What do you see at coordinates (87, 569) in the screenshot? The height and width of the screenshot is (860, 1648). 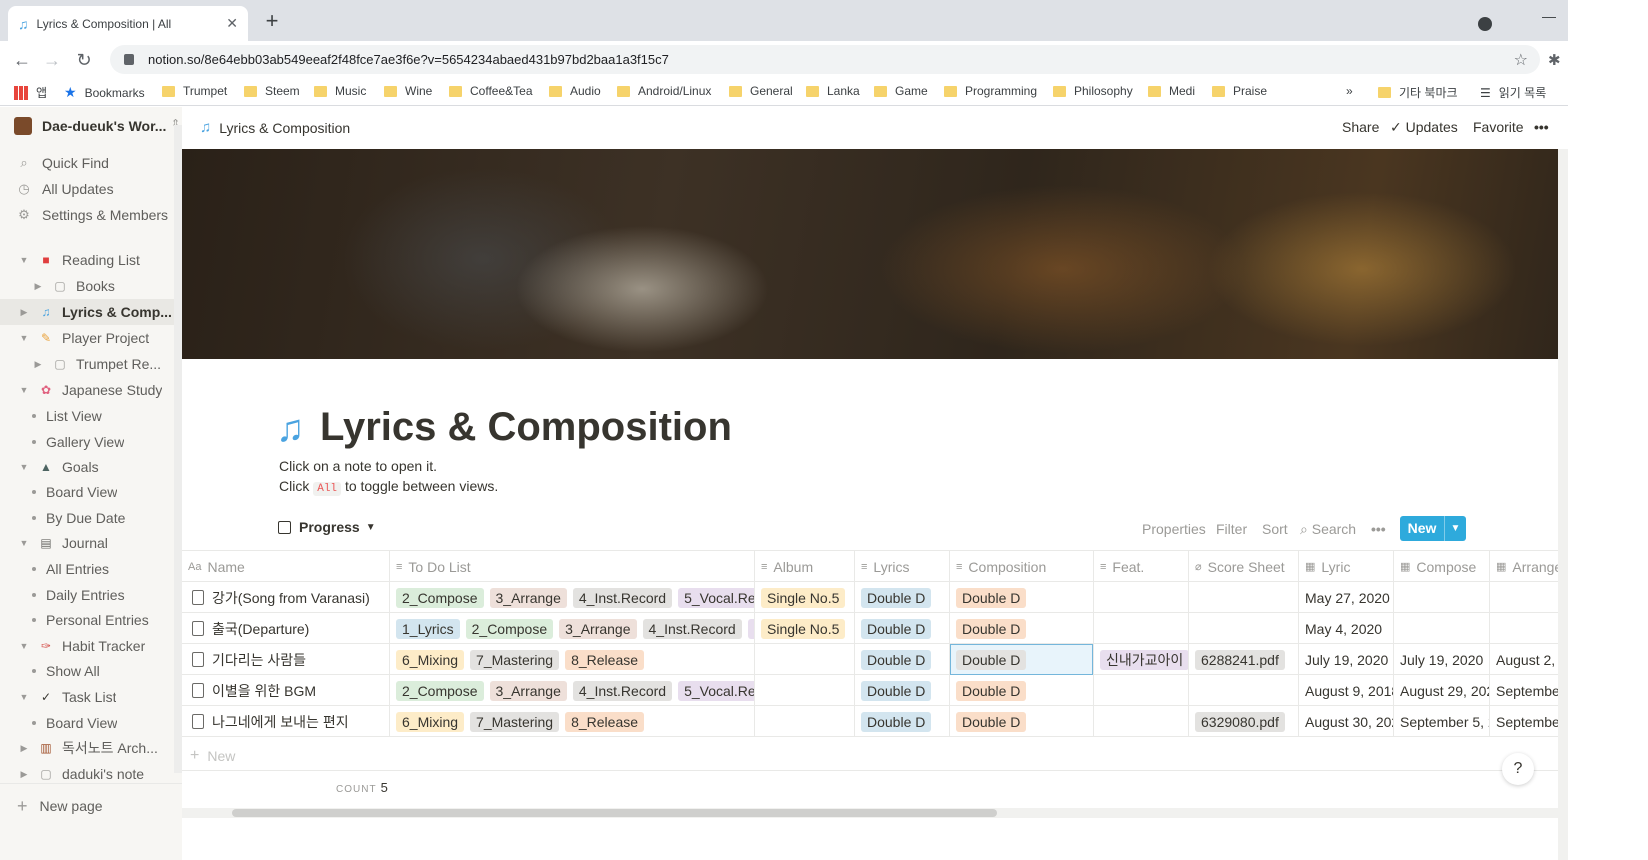 I see `sidebar-view-all-entries: All Entries` at bounding box center [87, 569].